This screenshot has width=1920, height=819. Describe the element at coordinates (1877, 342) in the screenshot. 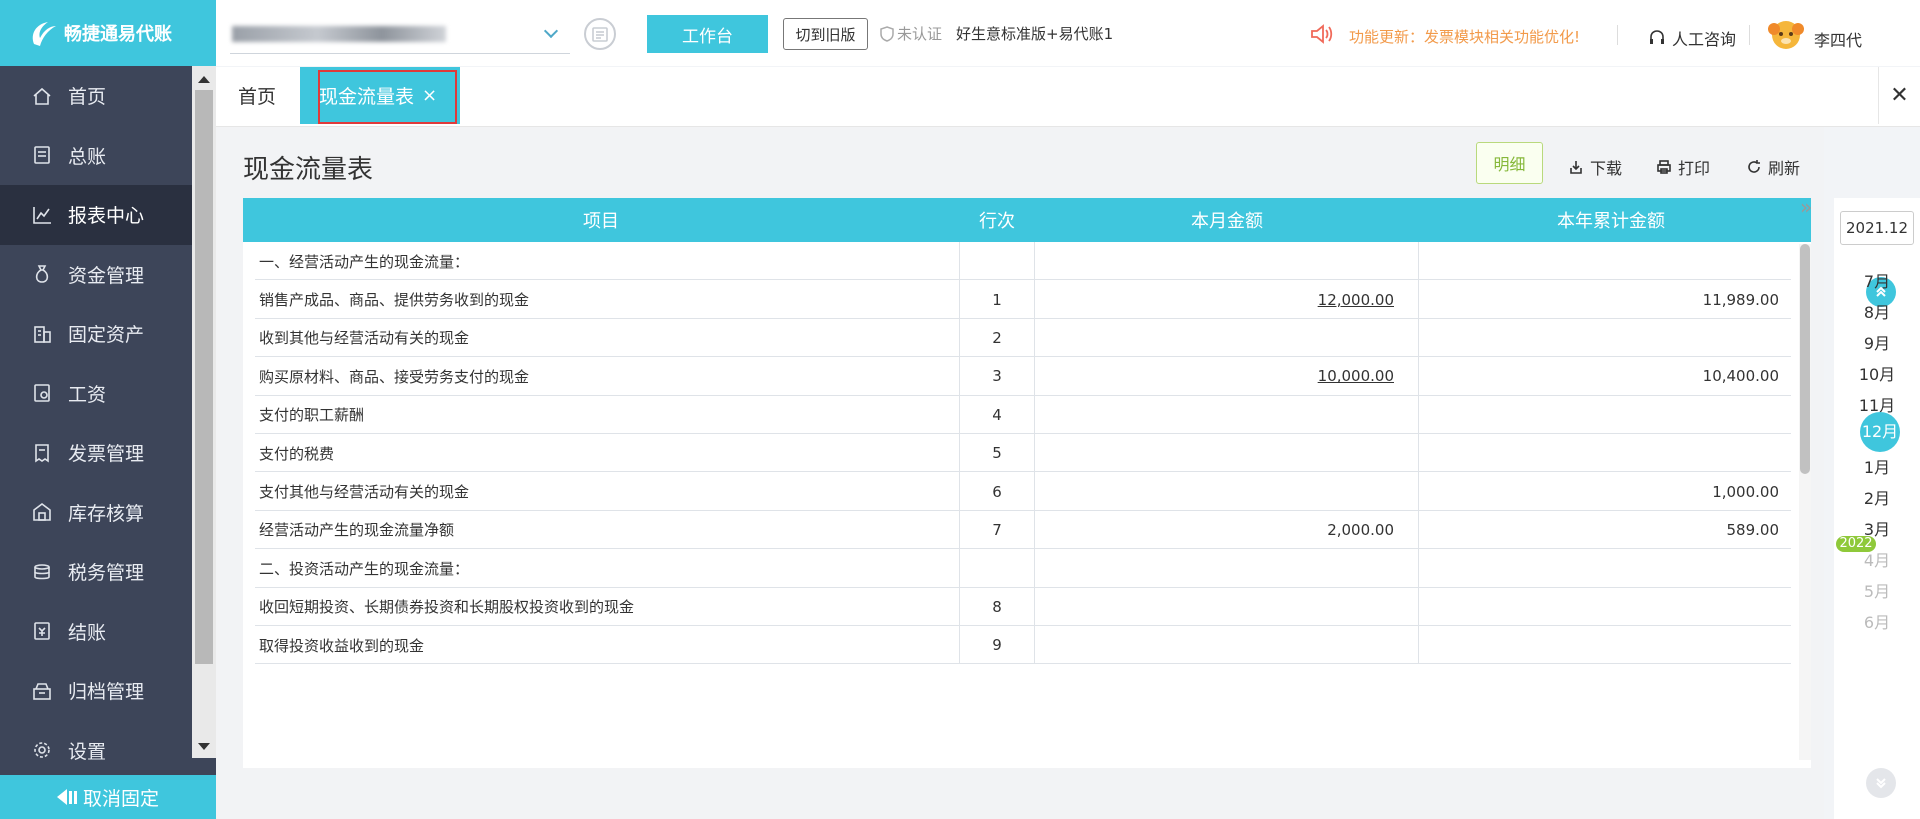

I see `month-3: 9月` at that location.